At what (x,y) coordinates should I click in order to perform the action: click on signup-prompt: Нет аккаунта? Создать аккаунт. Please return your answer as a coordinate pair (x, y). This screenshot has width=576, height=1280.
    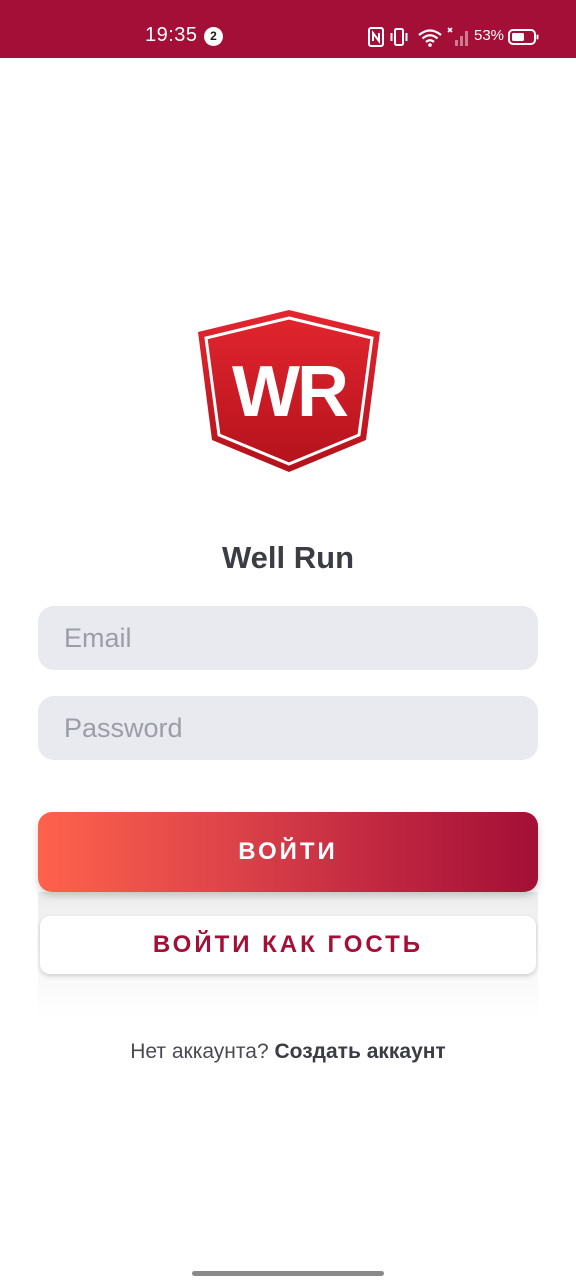
    Looking at the image, I should click on (288, 1052).